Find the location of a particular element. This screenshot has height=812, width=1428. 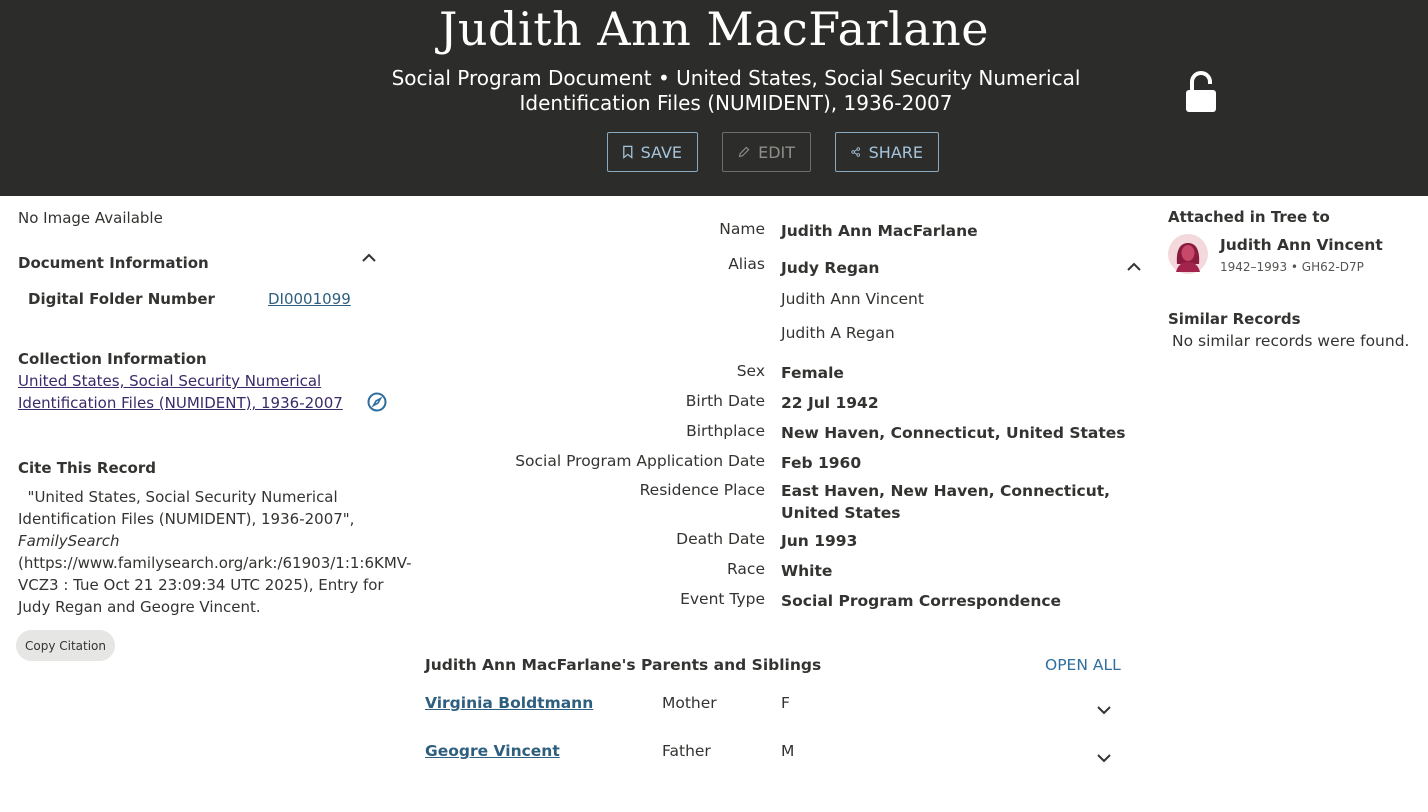

similar-records-heading: Similar Records is located at coordinates (1234, 319).